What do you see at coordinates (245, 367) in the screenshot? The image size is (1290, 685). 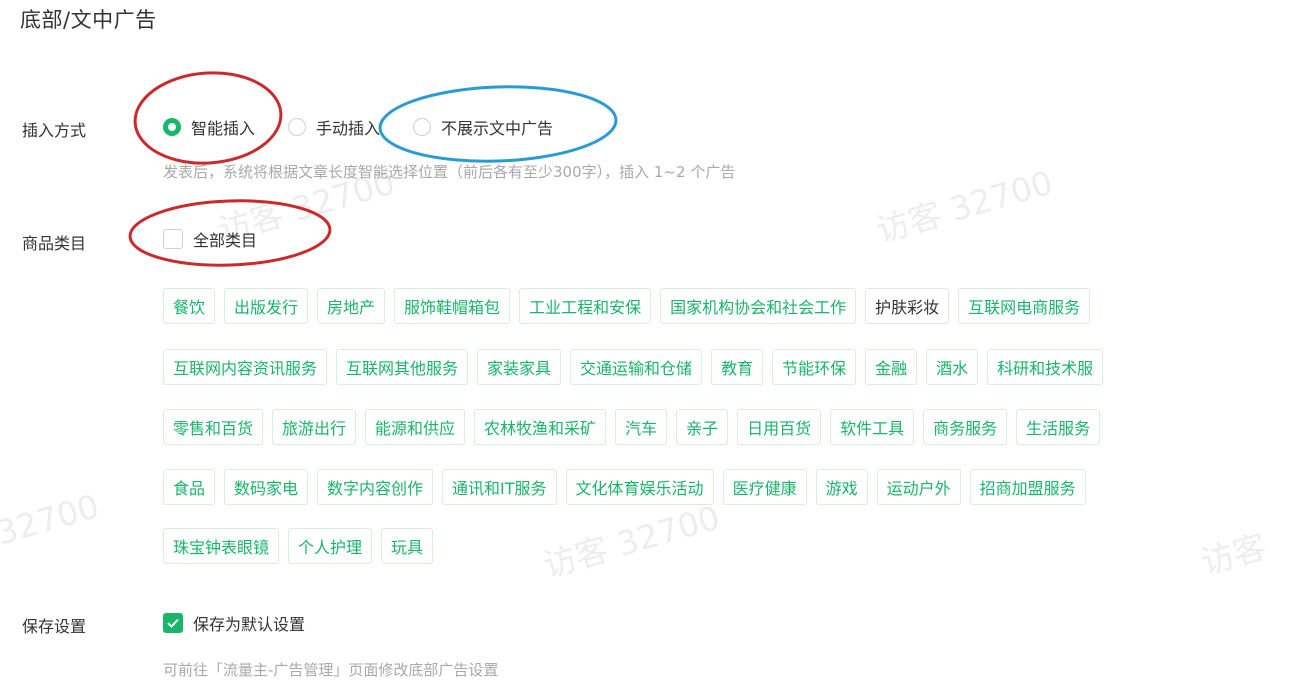 I see `category-tag: 互联网内容资讯服务` at bounding box center [245, 367].